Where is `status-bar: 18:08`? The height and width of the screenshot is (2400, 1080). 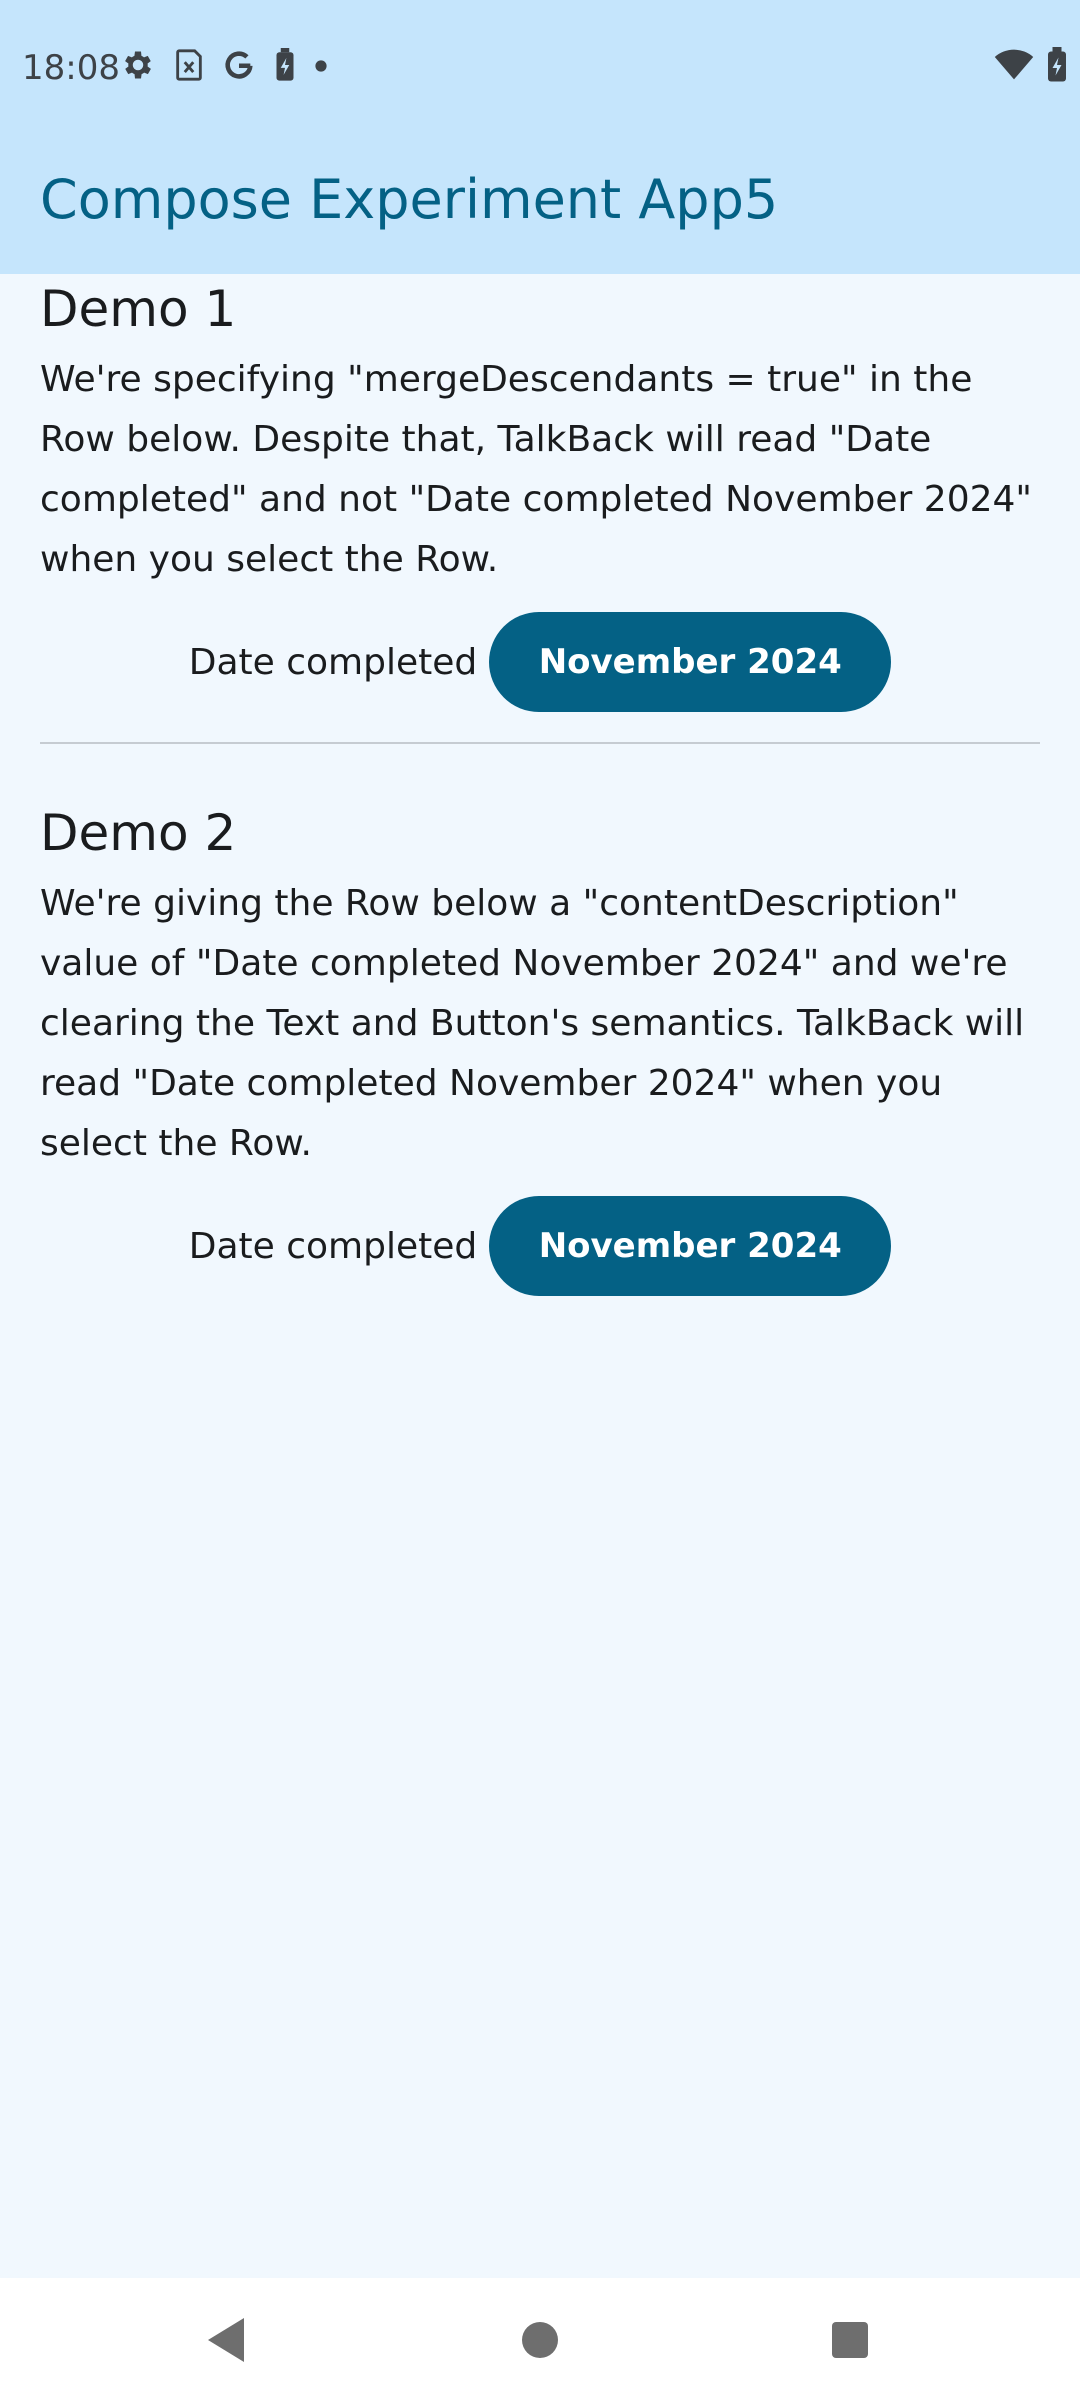 status-bar: 18:08 is located at coordinates (540, 67).